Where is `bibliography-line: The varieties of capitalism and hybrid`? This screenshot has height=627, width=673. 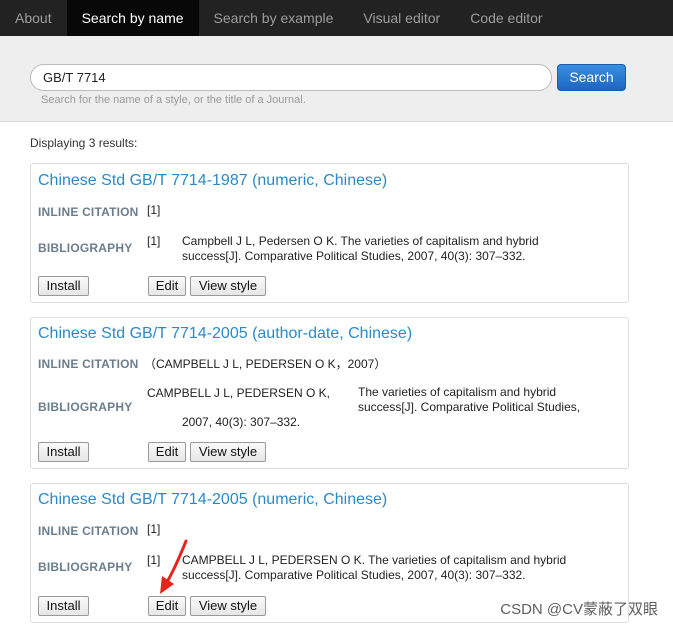 bibliography-line: The varieties of capitalism and hybrid is located at coordinates (457, 392).